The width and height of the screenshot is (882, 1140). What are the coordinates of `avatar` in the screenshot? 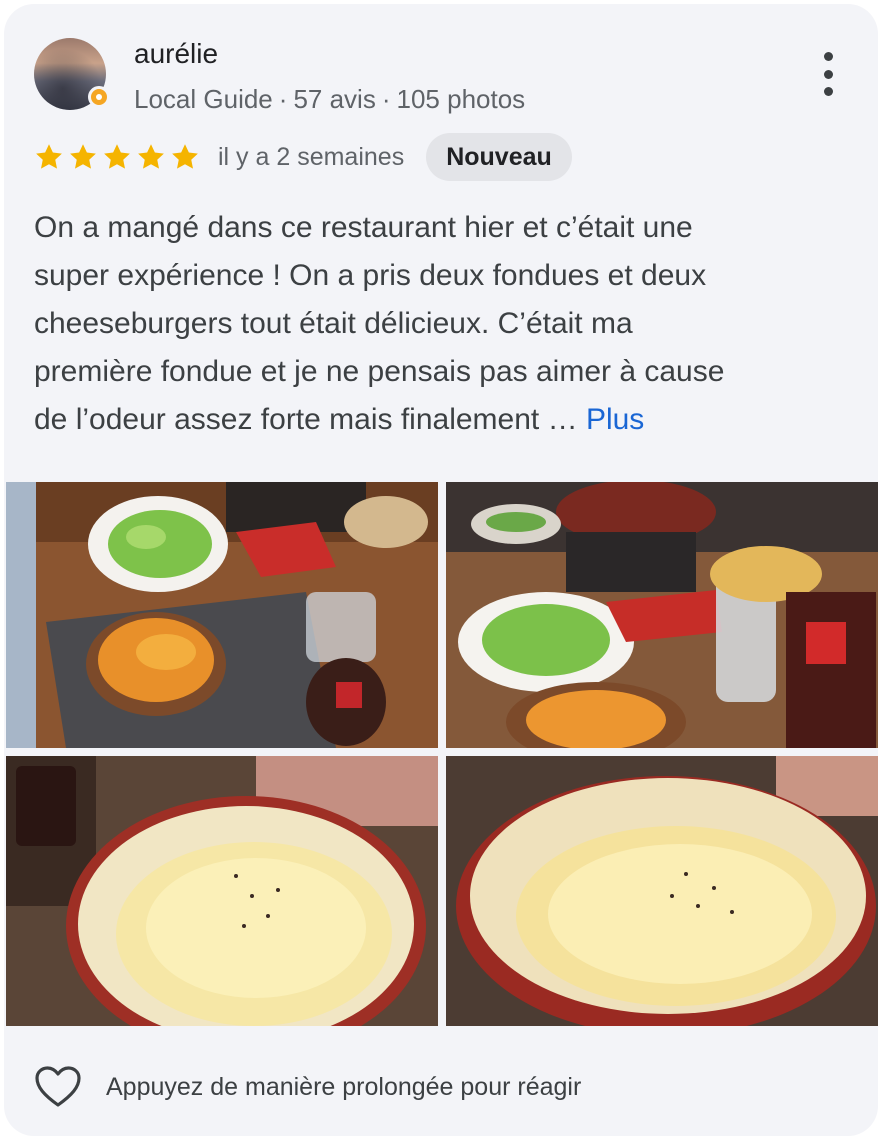 It's located at (72, 74).